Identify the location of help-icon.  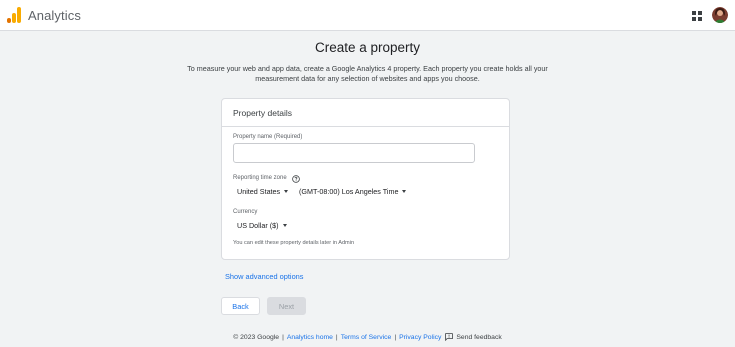
(296, 179).